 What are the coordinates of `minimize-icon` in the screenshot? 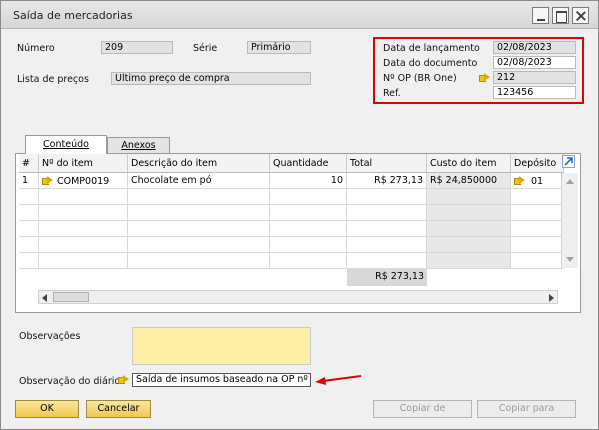 It's located at (540, 15).